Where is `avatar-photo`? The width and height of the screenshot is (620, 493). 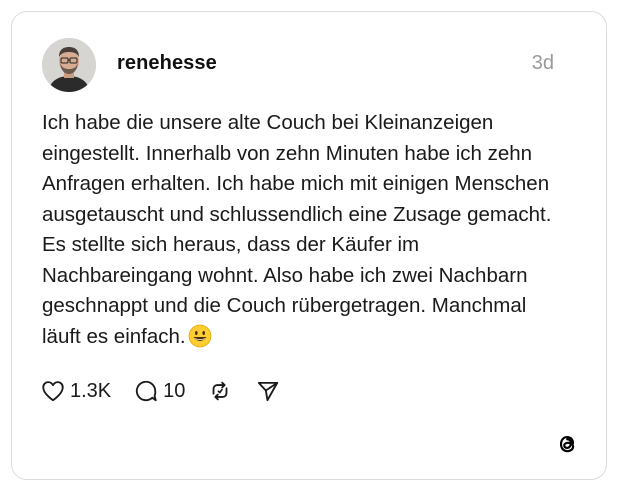 avatar-photo is located at coordinates (69, 65).